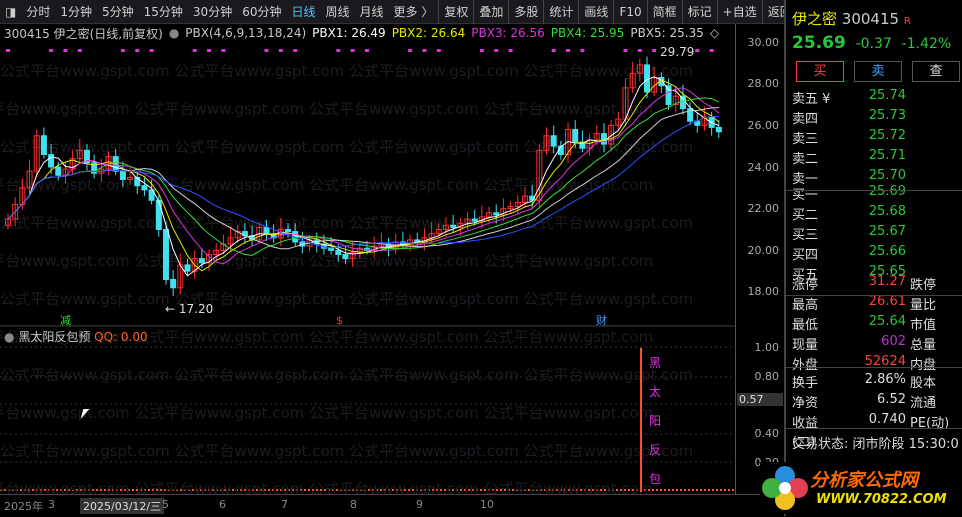 Image resolution: width=962 pixels, height=517 pixels. What do you see at coordinates (560, 12) in the screenshot?
I see `stats-button: 统计` at bounding box center [560, 12].